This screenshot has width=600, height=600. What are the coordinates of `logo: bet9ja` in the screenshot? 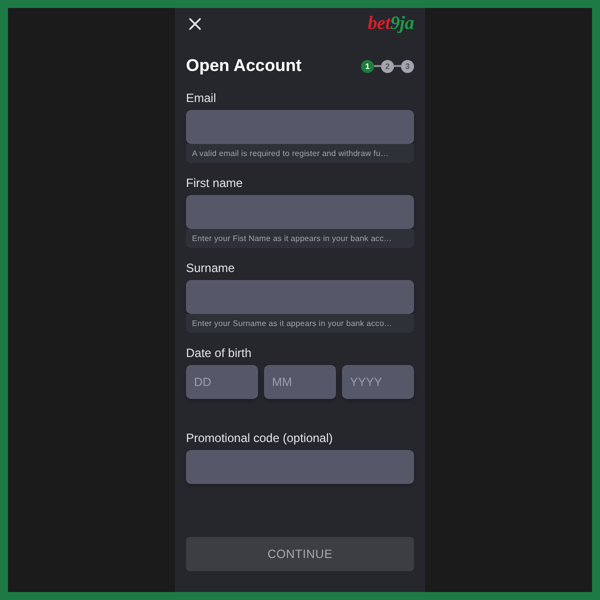 It's located at (391, 24).